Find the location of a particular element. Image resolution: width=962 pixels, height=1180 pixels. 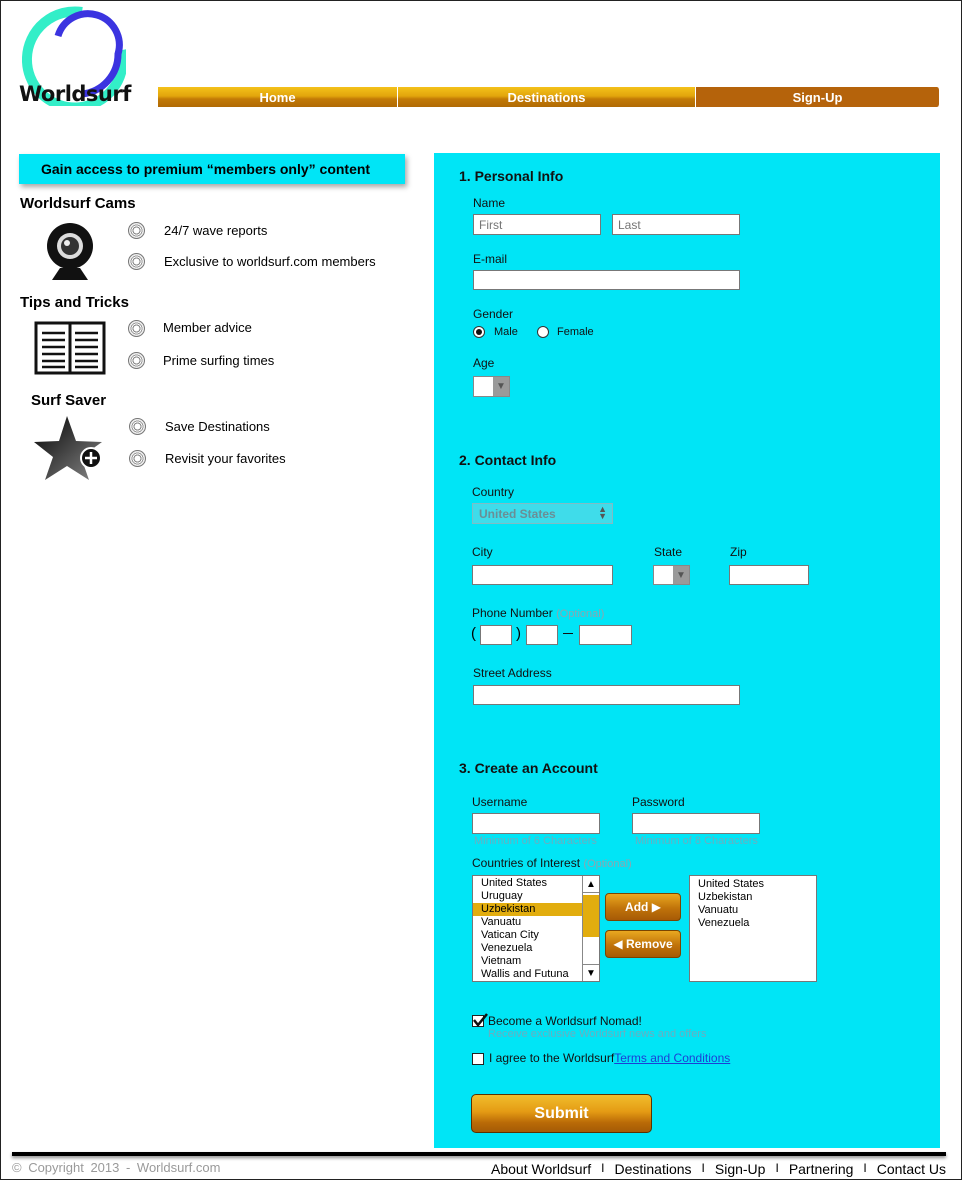

countries-label-text: Countries of Interest is located at coordinates (526, 863).